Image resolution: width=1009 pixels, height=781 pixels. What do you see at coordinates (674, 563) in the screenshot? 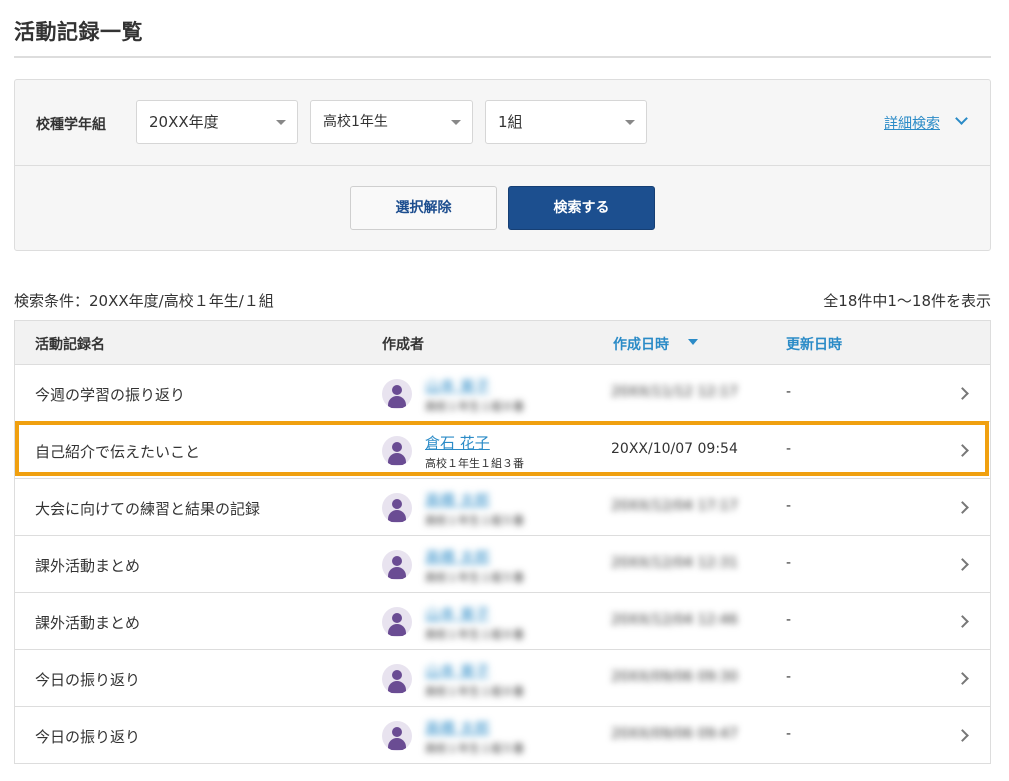
I see `created-datetime: 20XX/12/04 12:31` at bounding box center [674, 563].